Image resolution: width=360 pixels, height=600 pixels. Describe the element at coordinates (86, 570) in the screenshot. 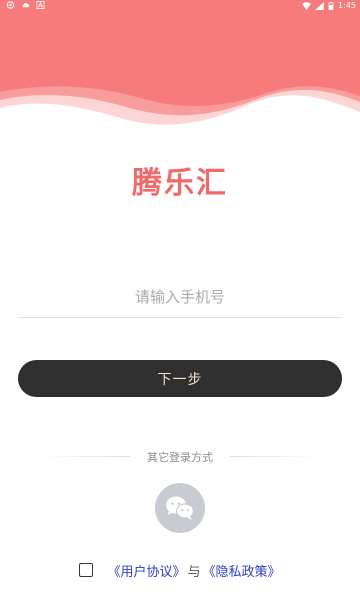

I see `agree-checkbox` at that location.